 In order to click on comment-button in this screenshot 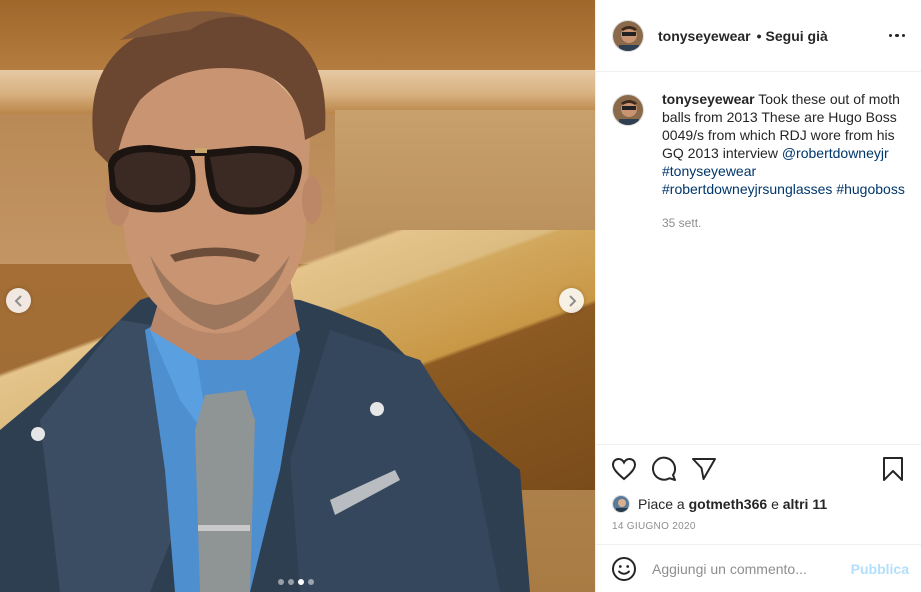, I will do `click(664, 469)`.